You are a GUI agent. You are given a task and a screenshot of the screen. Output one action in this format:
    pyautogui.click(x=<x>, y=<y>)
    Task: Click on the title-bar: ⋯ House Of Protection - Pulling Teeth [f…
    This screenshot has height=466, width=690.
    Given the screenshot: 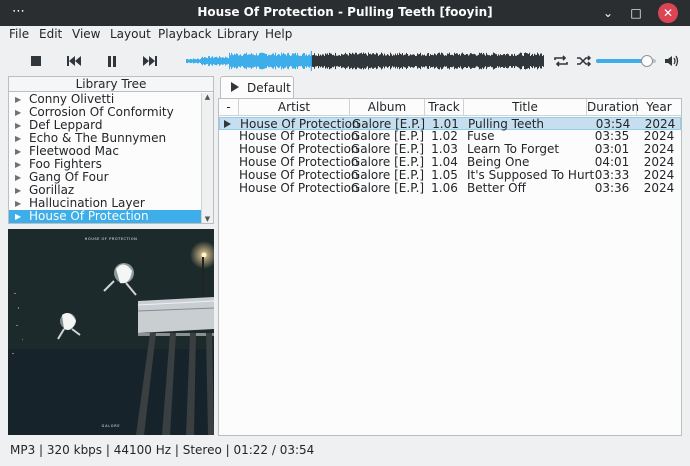 What is the action you would take?
    pyautogui.click(x=345, y=13)
    